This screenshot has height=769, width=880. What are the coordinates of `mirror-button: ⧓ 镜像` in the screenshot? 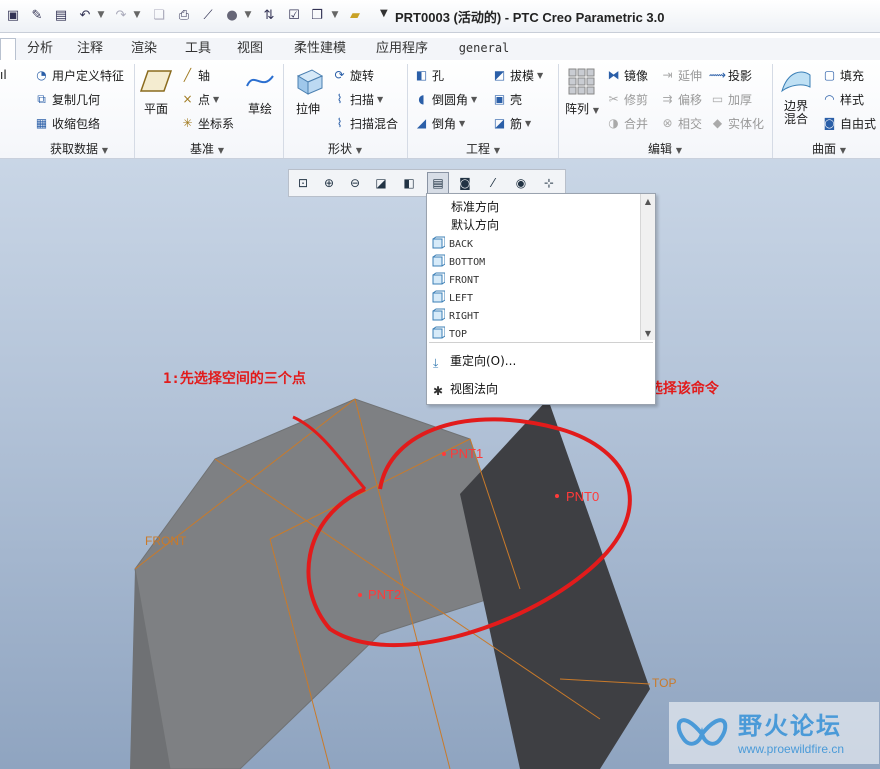 It's located at (627, 75).